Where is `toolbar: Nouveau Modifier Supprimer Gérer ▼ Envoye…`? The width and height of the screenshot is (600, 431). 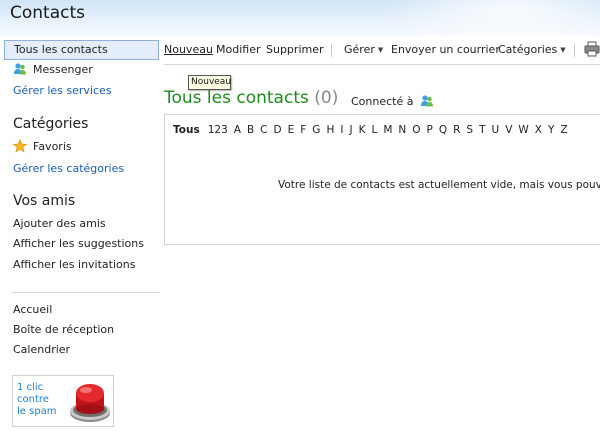
toolbar: Nouveau Modifier Supprimer Gérer ▼ Envoye… is located at coordinates (382, 51).